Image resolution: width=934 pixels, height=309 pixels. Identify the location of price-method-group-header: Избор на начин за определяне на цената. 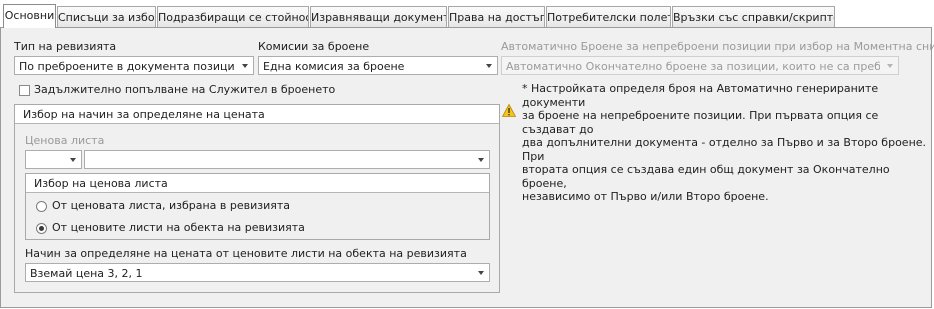
(257, 114).